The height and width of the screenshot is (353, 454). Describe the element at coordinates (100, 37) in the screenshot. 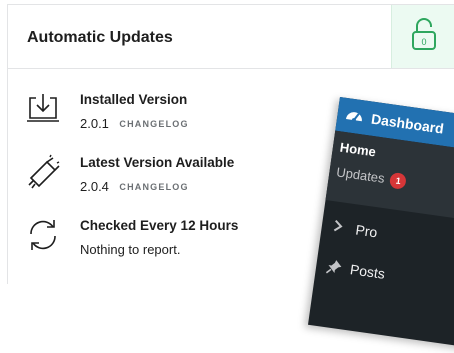

I see `card-title: Automatic Updates` at that location.